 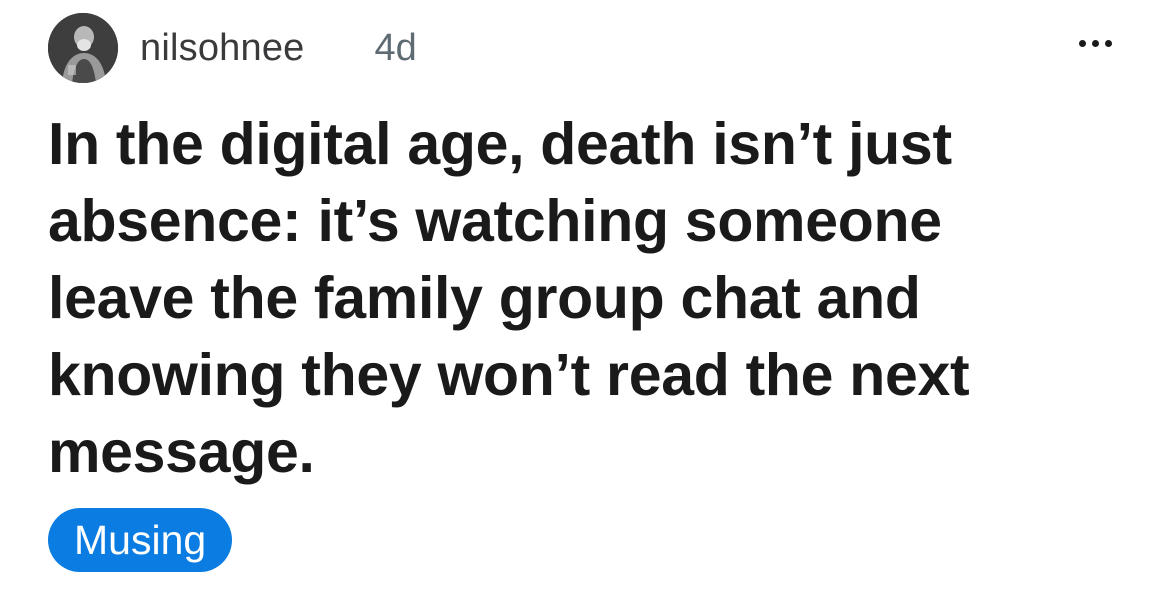 I want to click on post-age: 4d, so click(x=395, y=47).